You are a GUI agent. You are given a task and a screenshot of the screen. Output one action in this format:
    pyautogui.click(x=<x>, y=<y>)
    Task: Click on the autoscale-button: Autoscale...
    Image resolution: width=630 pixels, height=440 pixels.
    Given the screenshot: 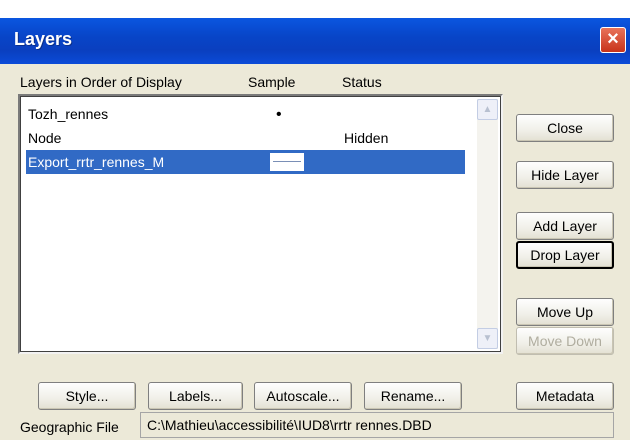 What is the action you would take?
    pyautogui.click(x=303, y=396)
    